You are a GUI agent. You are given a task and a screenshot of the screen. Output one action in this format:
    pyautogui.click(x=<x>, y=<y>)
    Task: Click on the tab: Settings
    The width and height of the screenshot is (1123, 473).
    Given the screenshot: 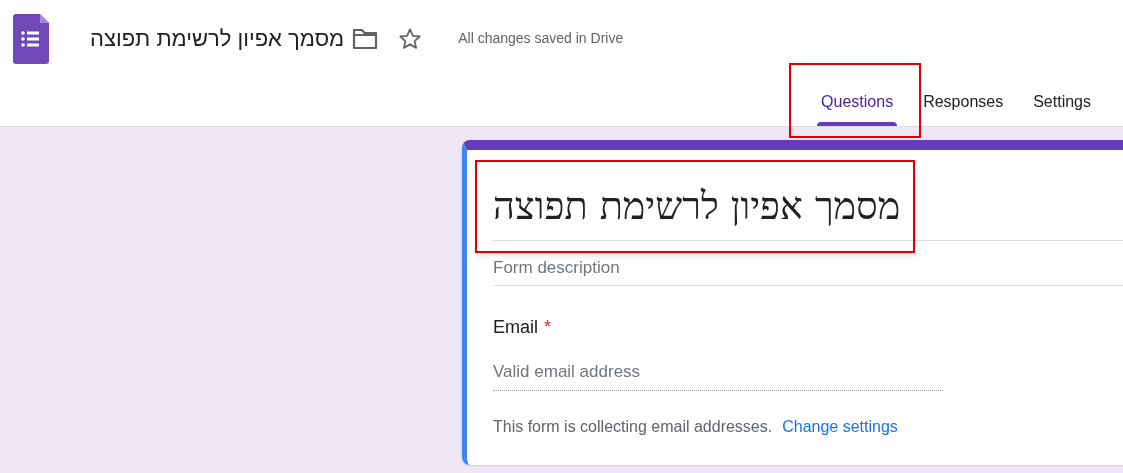 What is the action you would take?
    pyautogui.click(x=1062, y=101)
    